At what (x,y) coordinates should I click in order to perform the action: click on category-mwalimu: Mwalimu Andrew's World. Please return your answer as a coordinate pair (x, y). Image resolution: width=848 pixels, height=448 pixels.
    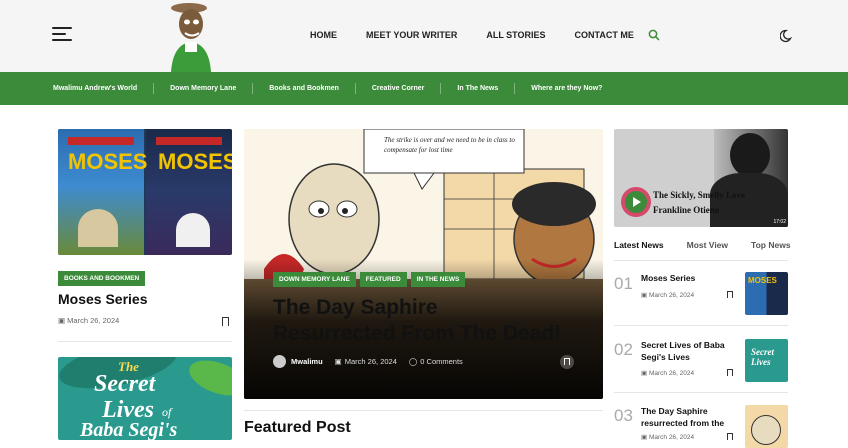
    Looking at the image, I should click on (95, 88).